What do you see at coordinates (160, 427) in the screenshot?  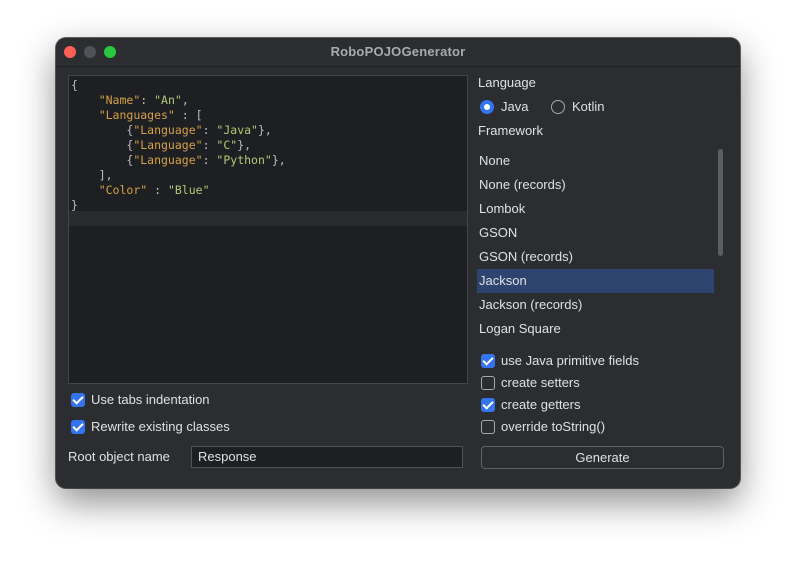 I see `rewrite-classes-label: Rewrite existing classes` at bounding box center [160, 427].